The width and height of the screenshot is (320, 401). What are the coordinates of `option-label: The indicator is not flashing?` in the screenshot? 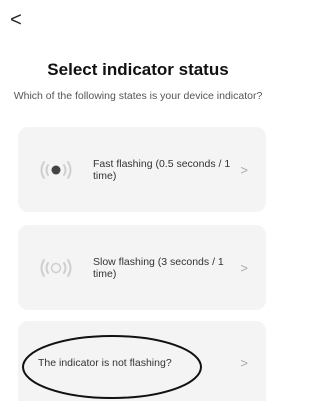 It's located at (105, 363).